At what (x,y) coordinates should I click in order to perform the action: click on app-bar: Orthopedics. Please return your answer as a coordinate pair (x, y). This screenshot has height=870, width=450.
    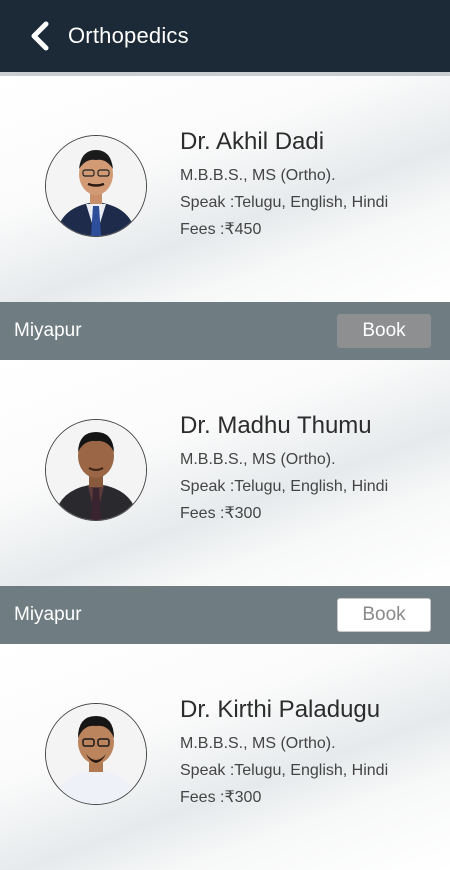
    Looking at the image, I should click on (225, 38).